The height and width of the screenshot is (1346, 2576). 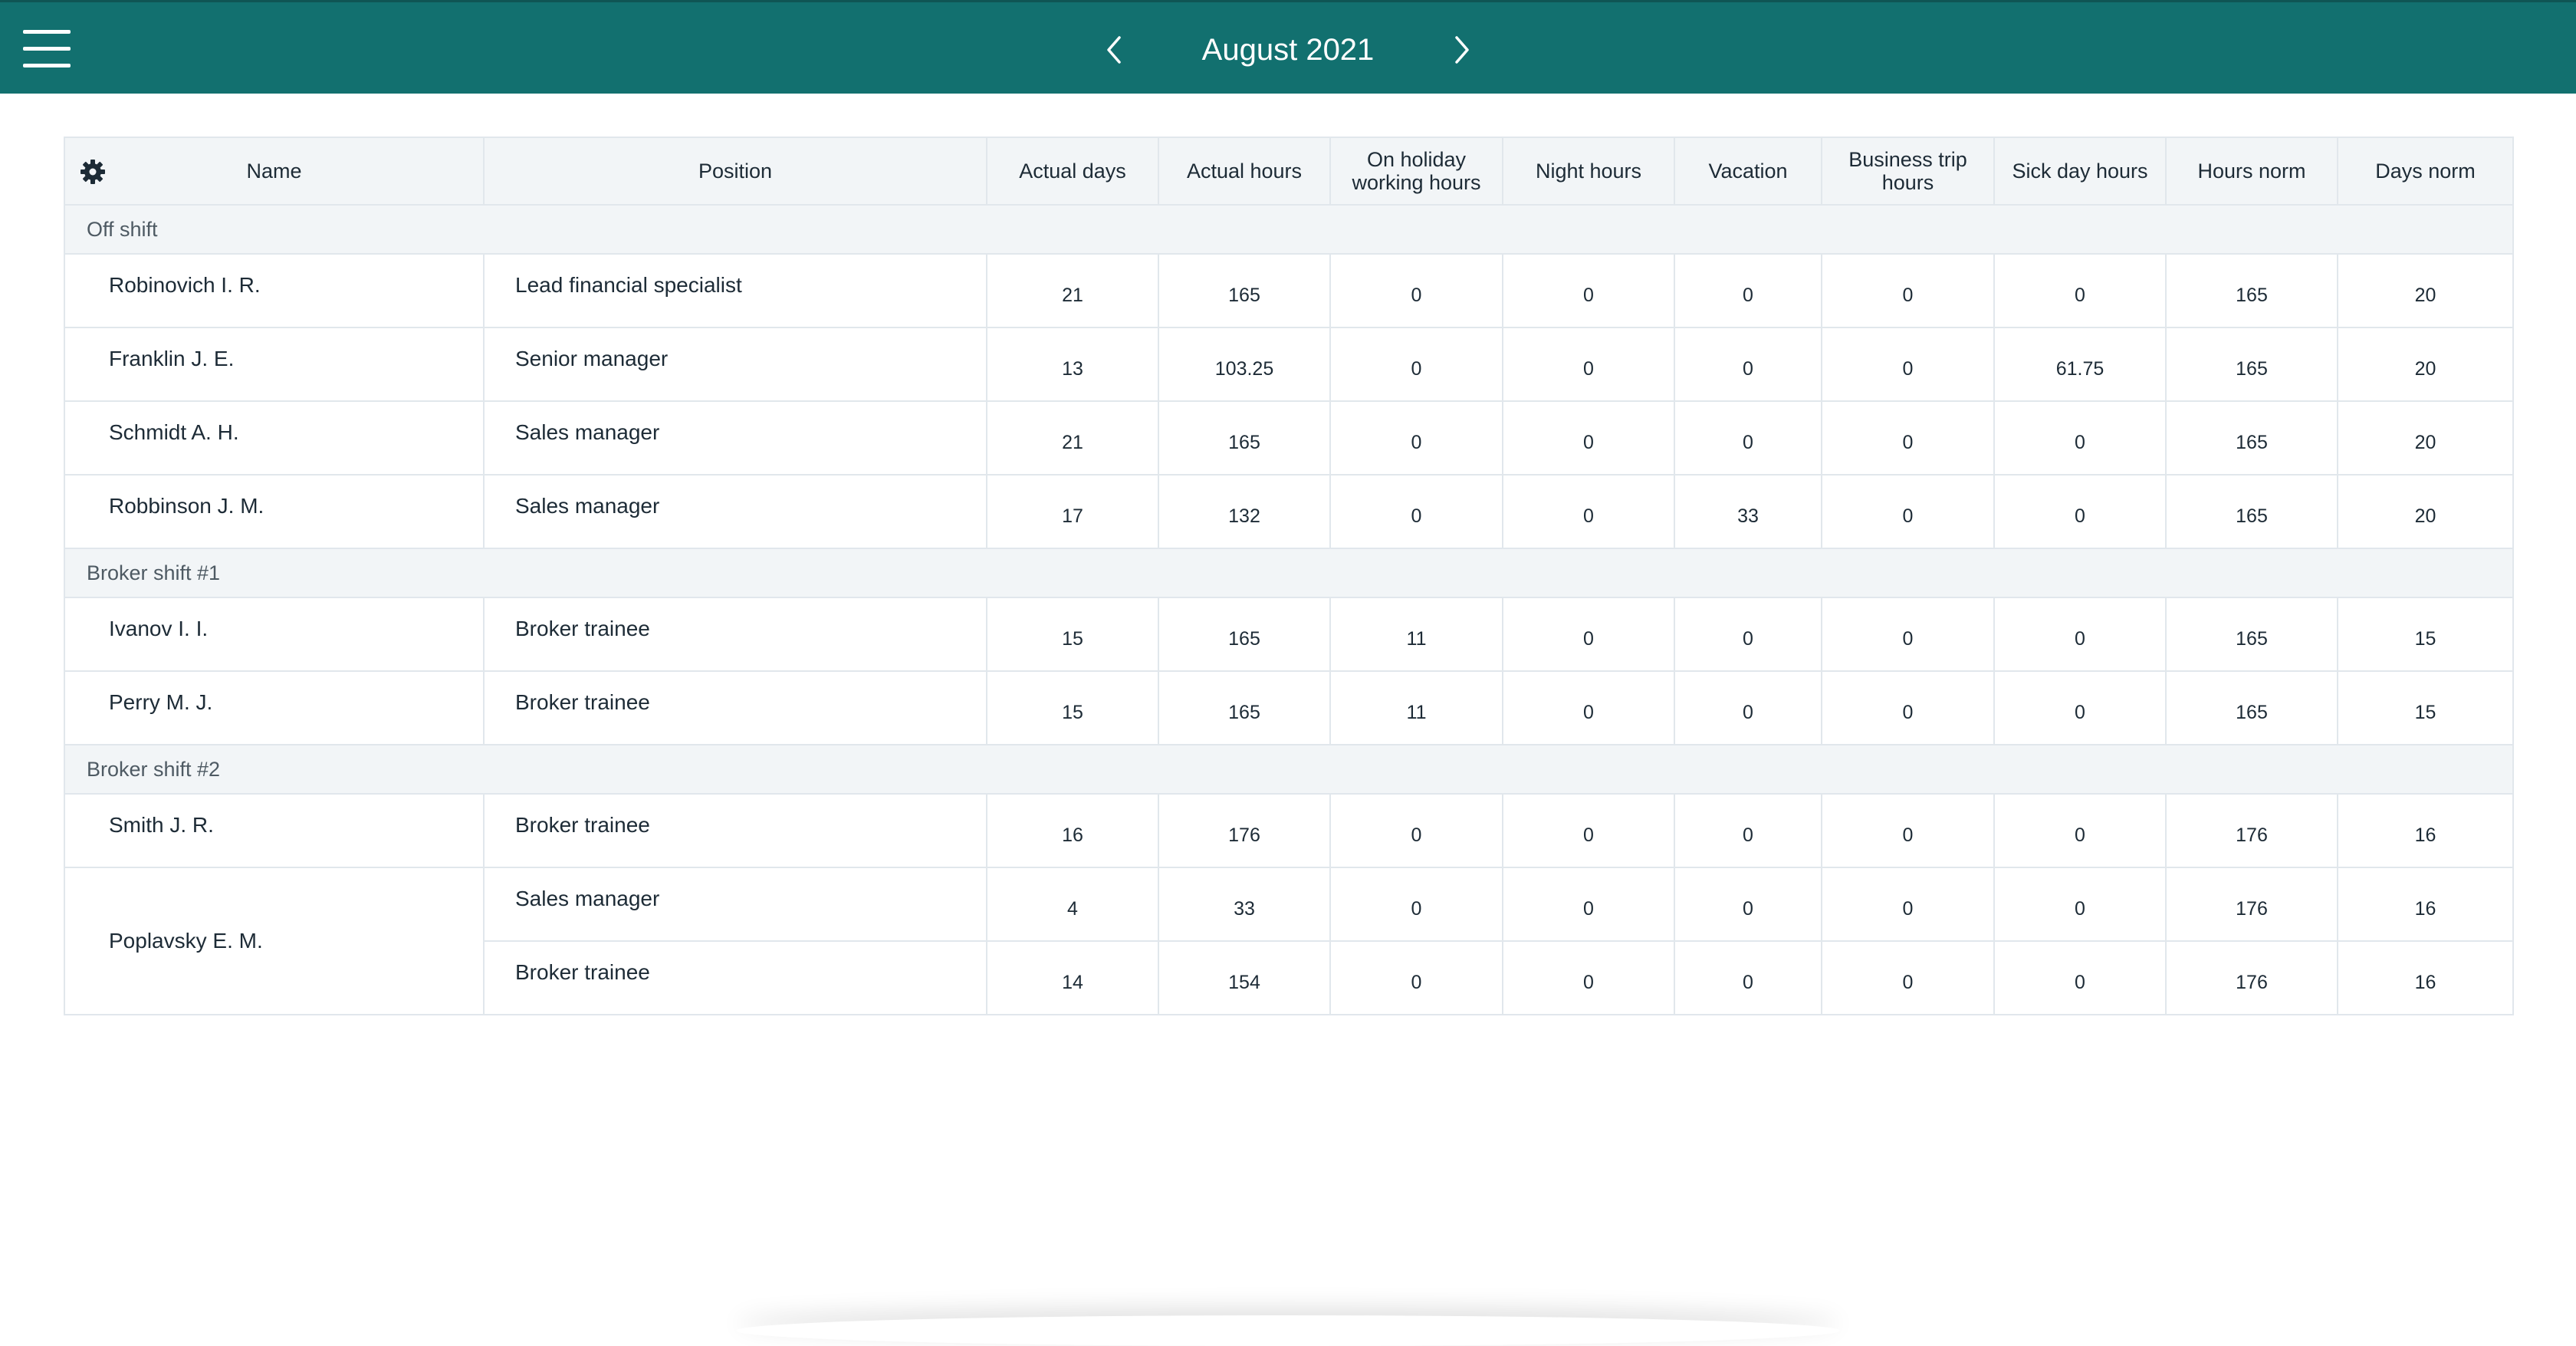 I want to click on employee-name: Poplavsky E. M., so click(x=274, y=941).